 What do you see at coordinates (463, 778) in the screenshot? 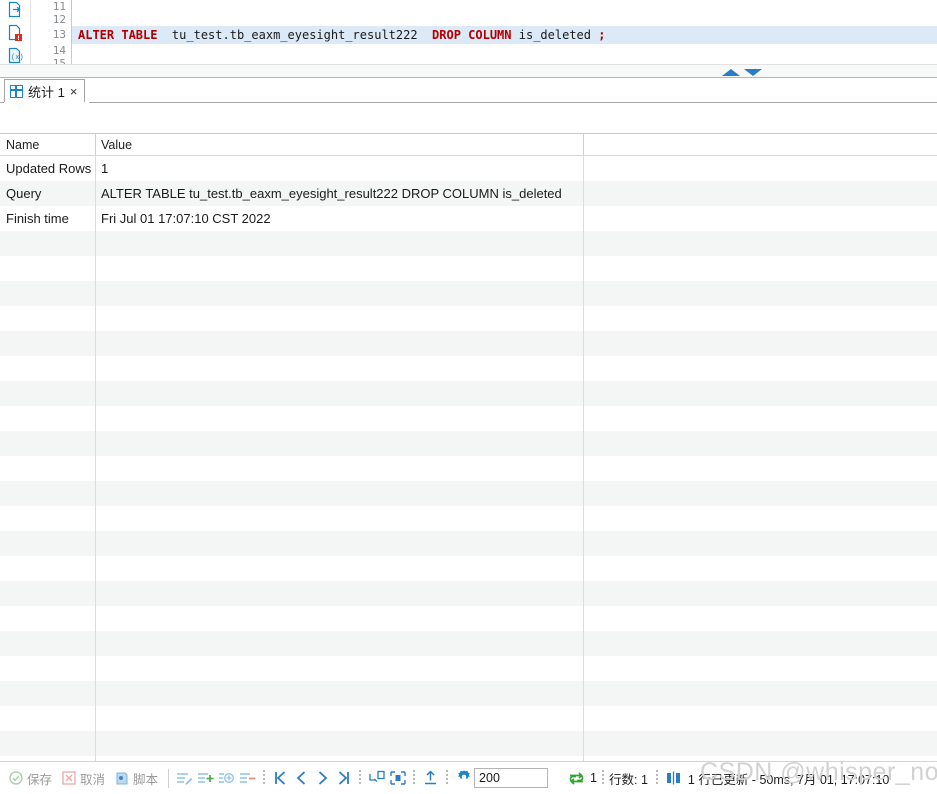
I see `gear-icon` at bounding box center [463, 778].